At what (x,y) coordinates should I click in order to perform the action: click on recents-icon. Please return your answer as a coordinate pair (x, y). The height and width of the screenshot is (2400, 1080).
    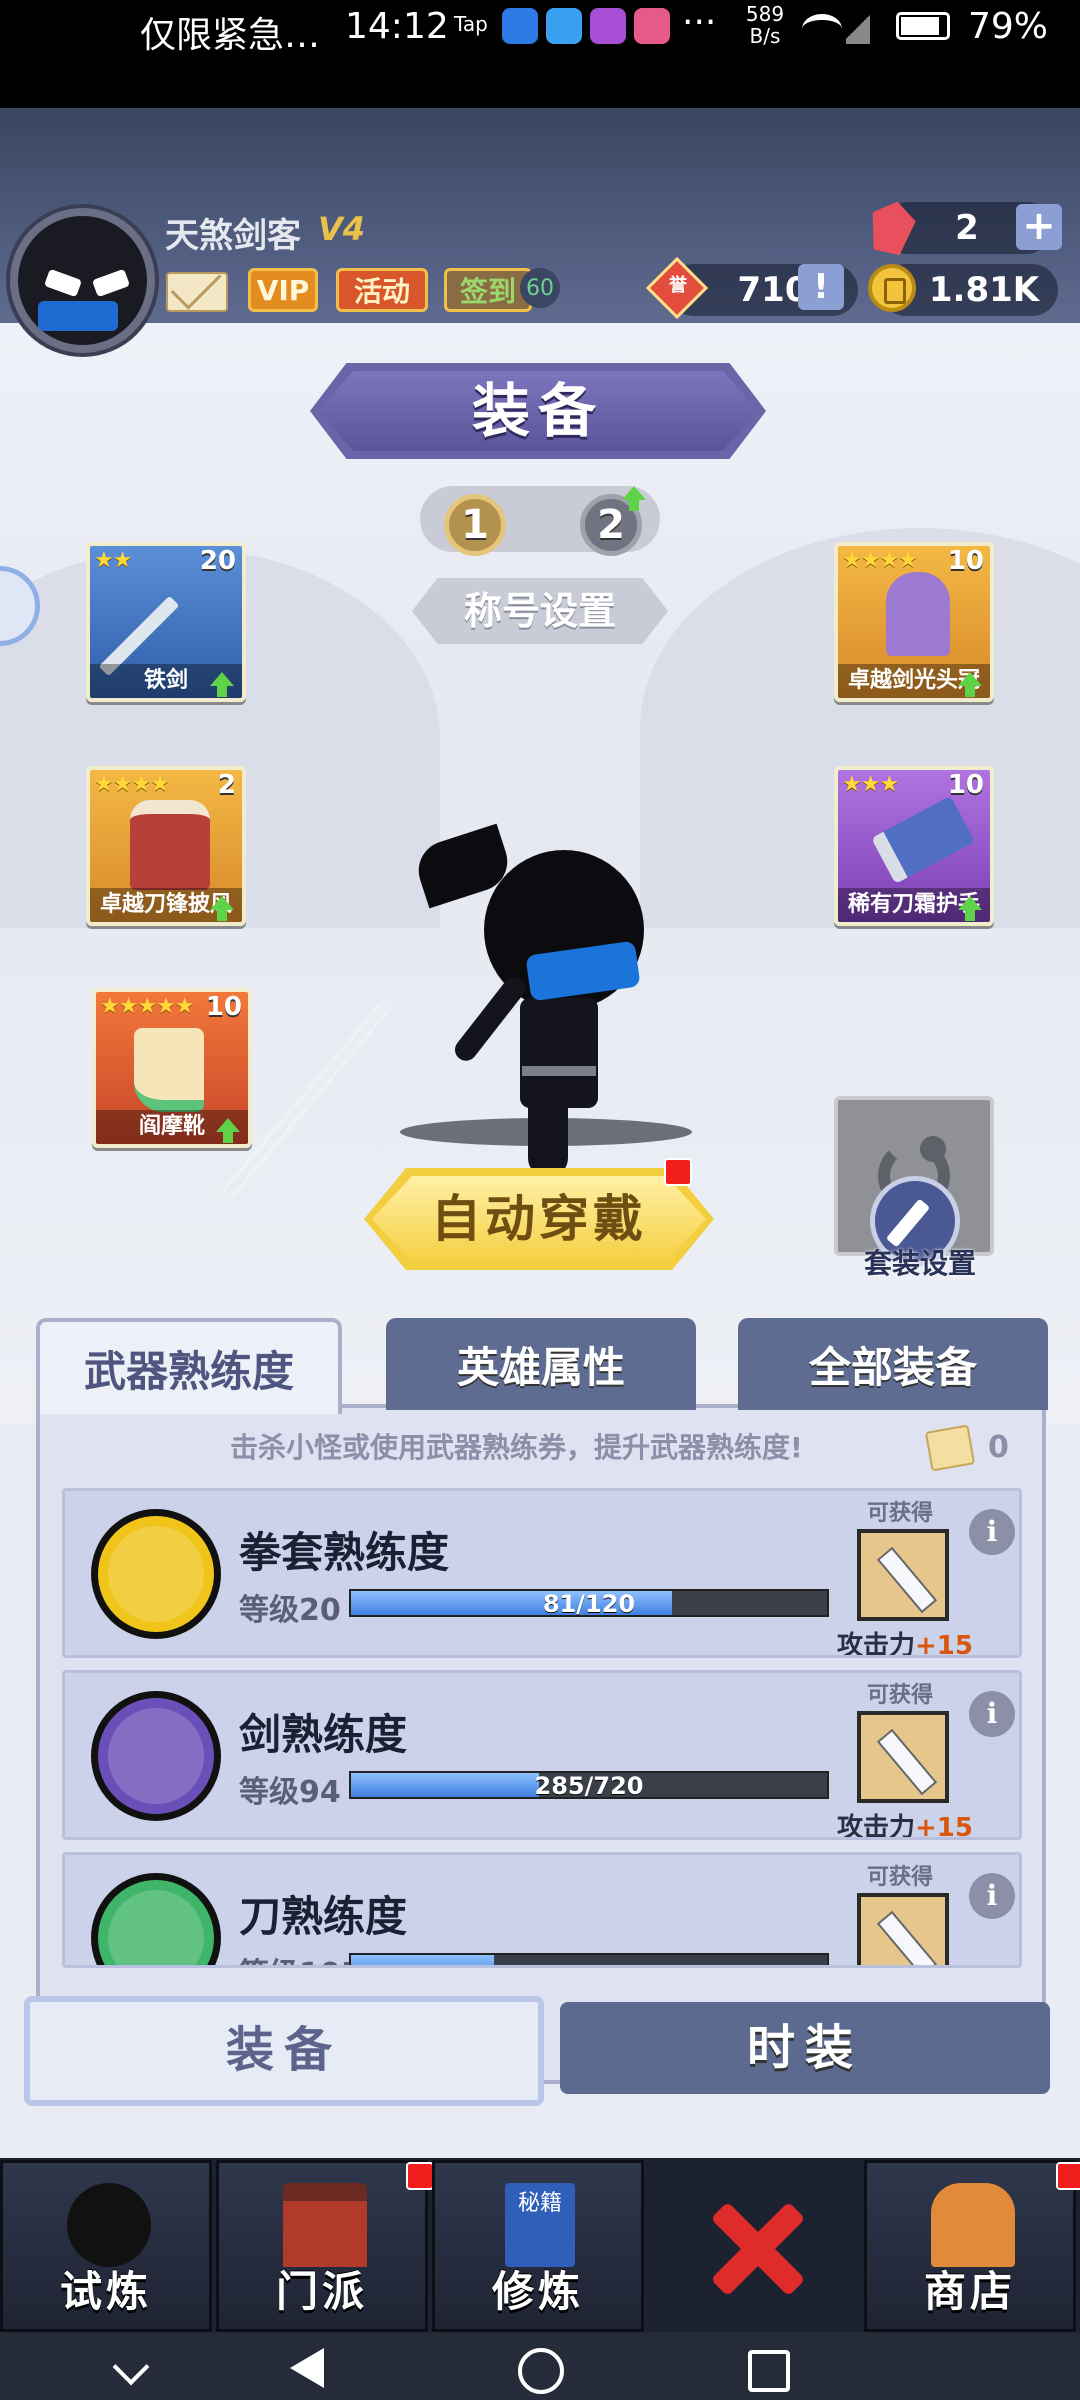
    Looking at the image, I should click on (769, 2371).